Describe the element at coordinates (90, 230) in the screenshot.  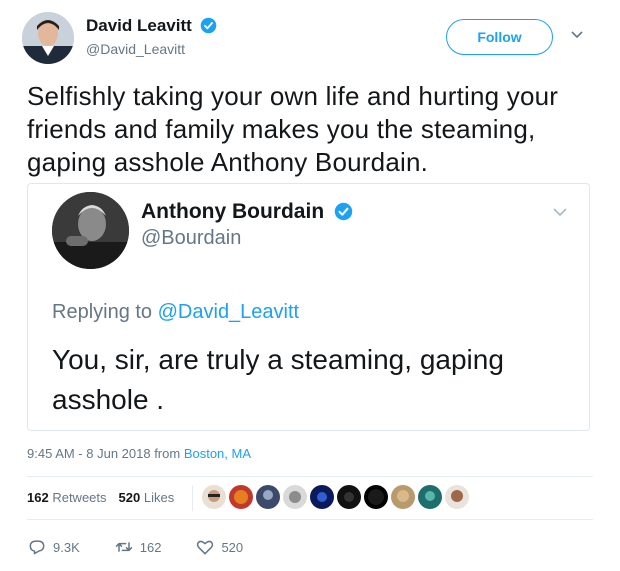
I see `quoted-author-avatar` at that location.